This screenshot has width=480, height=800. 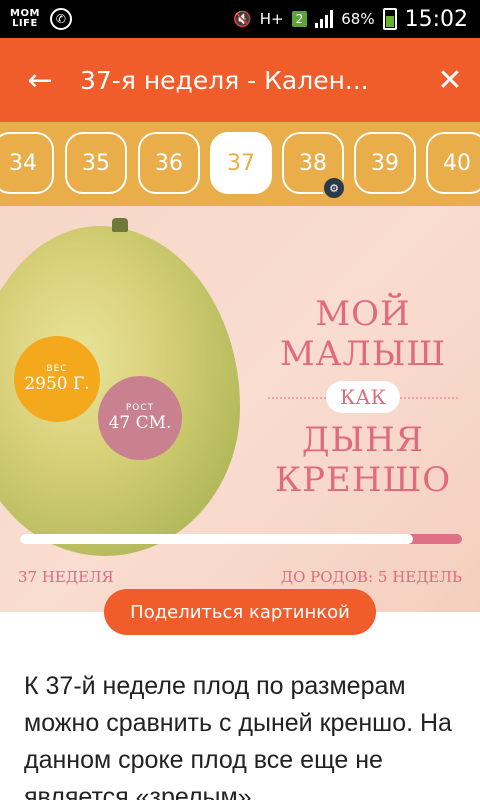 I want to click on close-icon: ✕, so click(x=450, y=80).